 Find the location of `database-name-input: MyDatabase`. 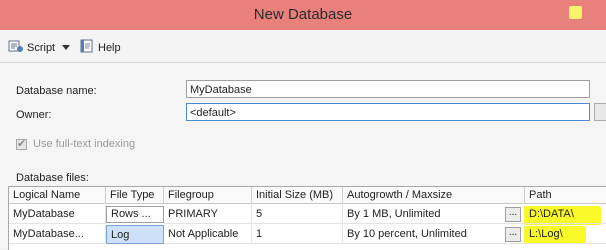

database-name-input: MyDatabase is located at coordinates (388, 89).